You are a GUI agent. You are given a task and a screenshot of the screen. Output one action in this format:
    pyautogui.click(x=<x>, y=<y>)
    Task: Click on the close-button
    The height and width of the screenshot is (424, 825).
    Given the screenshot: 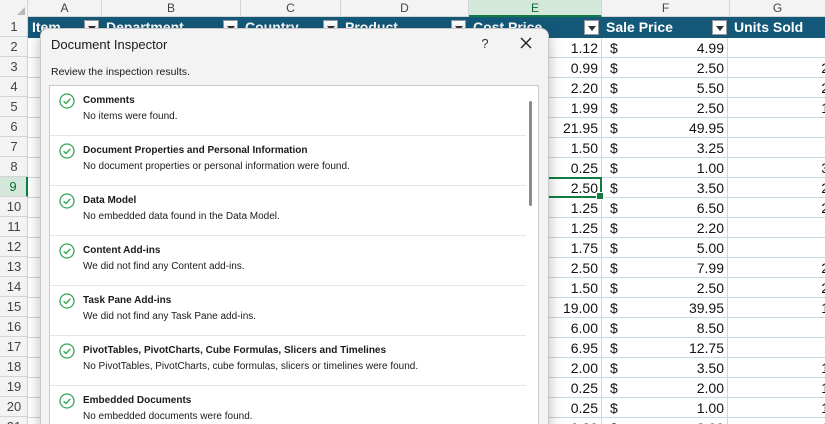 What is the action you would take?
    pyautogui.click(x=526, y=44)
    